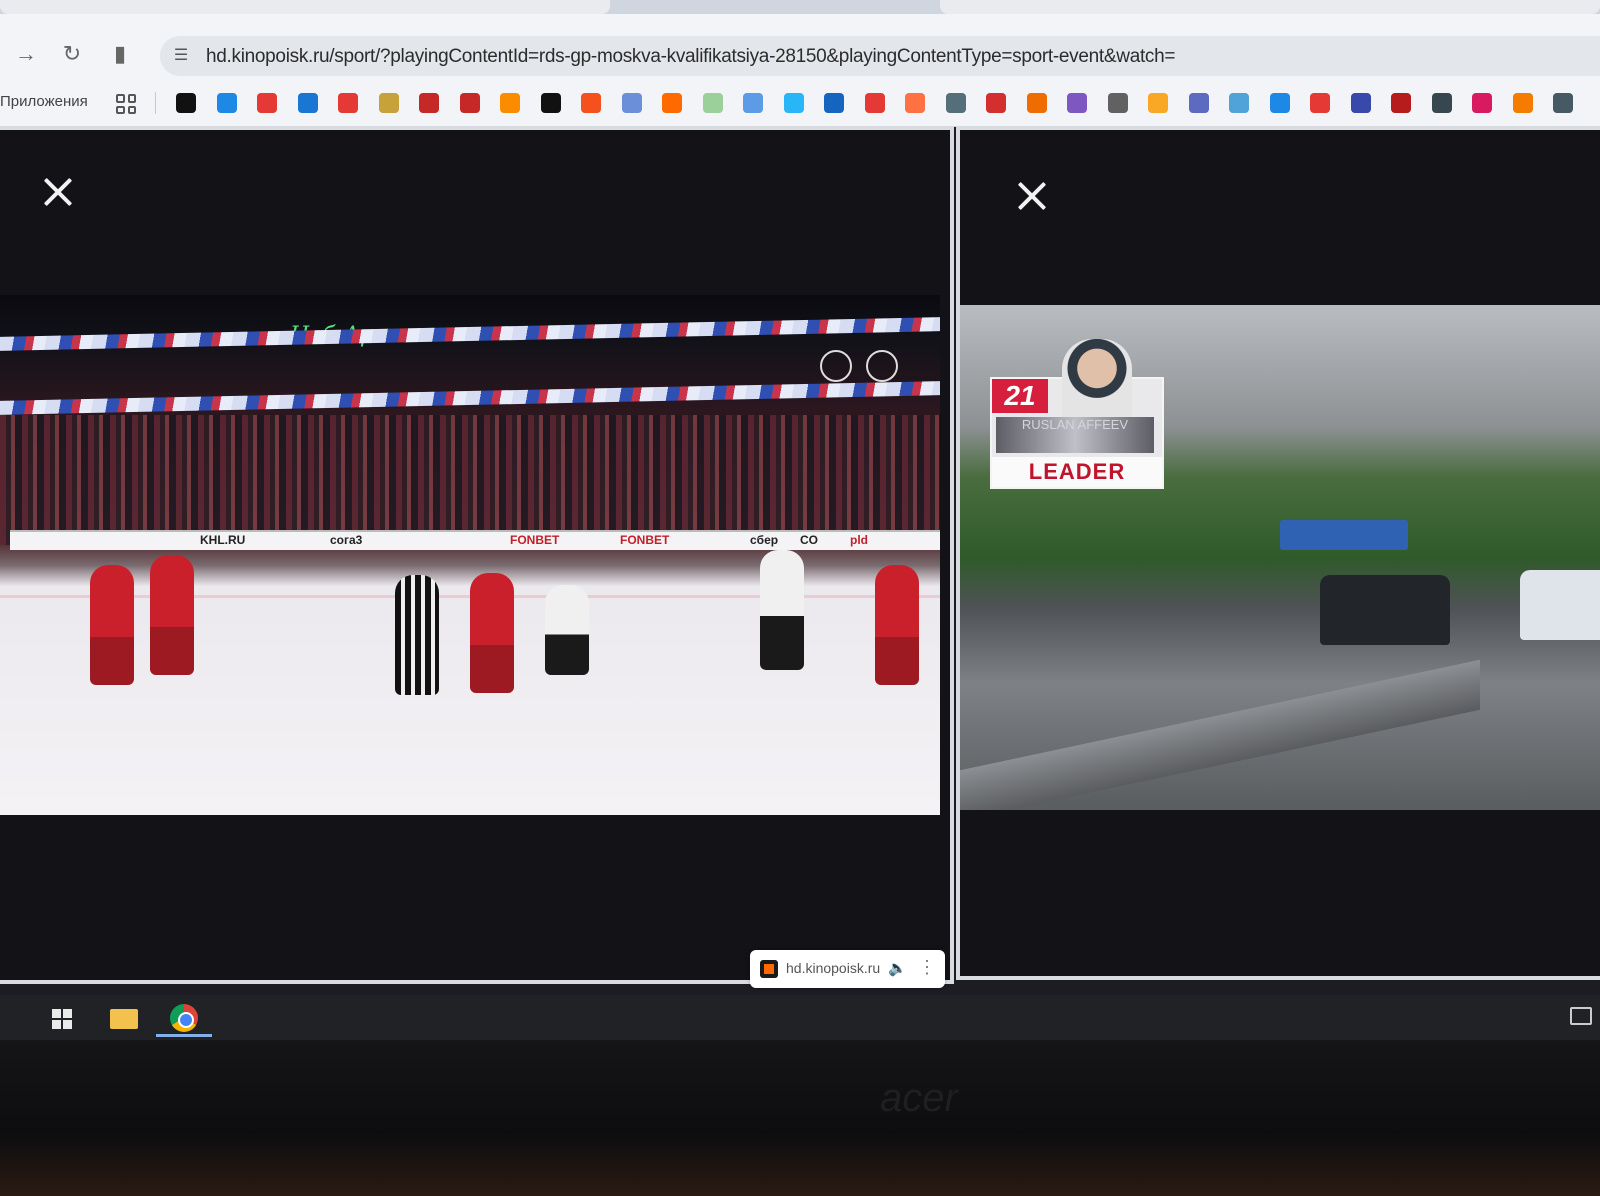 Image resolution: width=1600 pixels, height=1196 pixels. What do you see at coordinates (927, 967) in the screenshot?
I see `more-vertical-icon: ⋮` at bounding box center [927, 967].